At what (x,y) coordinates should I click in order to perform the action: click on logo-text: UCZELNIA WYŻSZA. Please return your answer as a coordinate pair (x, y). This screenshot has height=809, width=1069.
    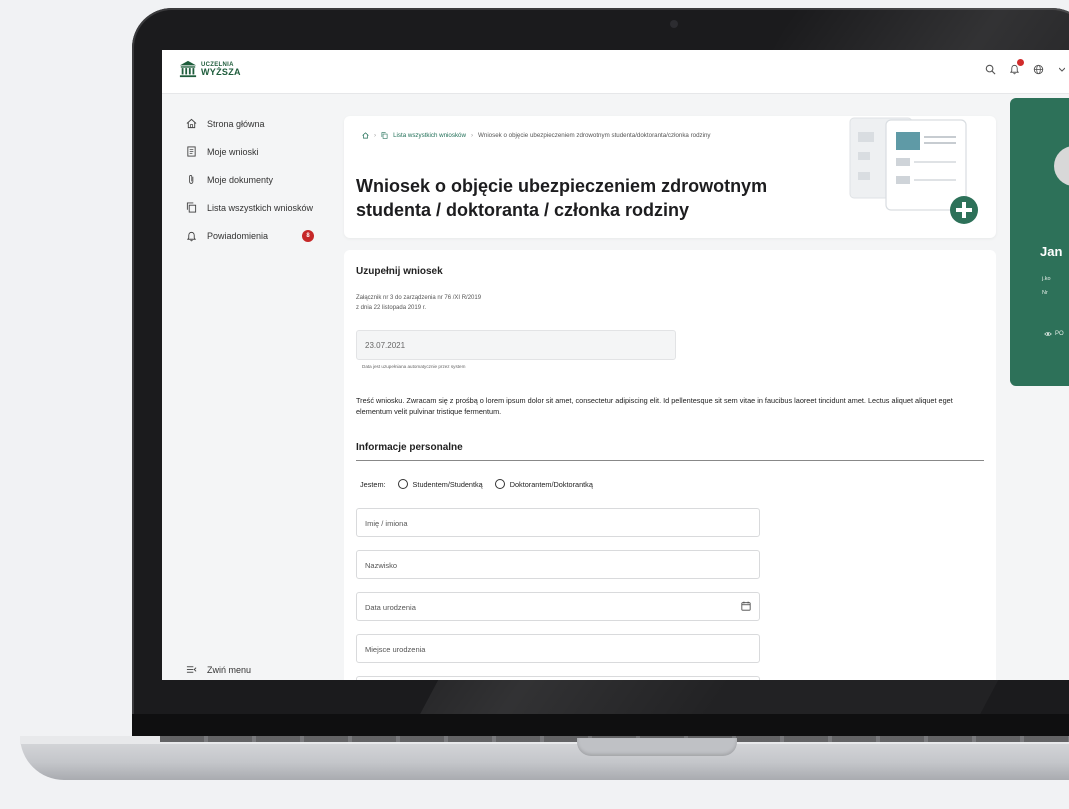
    Looking at the image, I should click on (221, 69).